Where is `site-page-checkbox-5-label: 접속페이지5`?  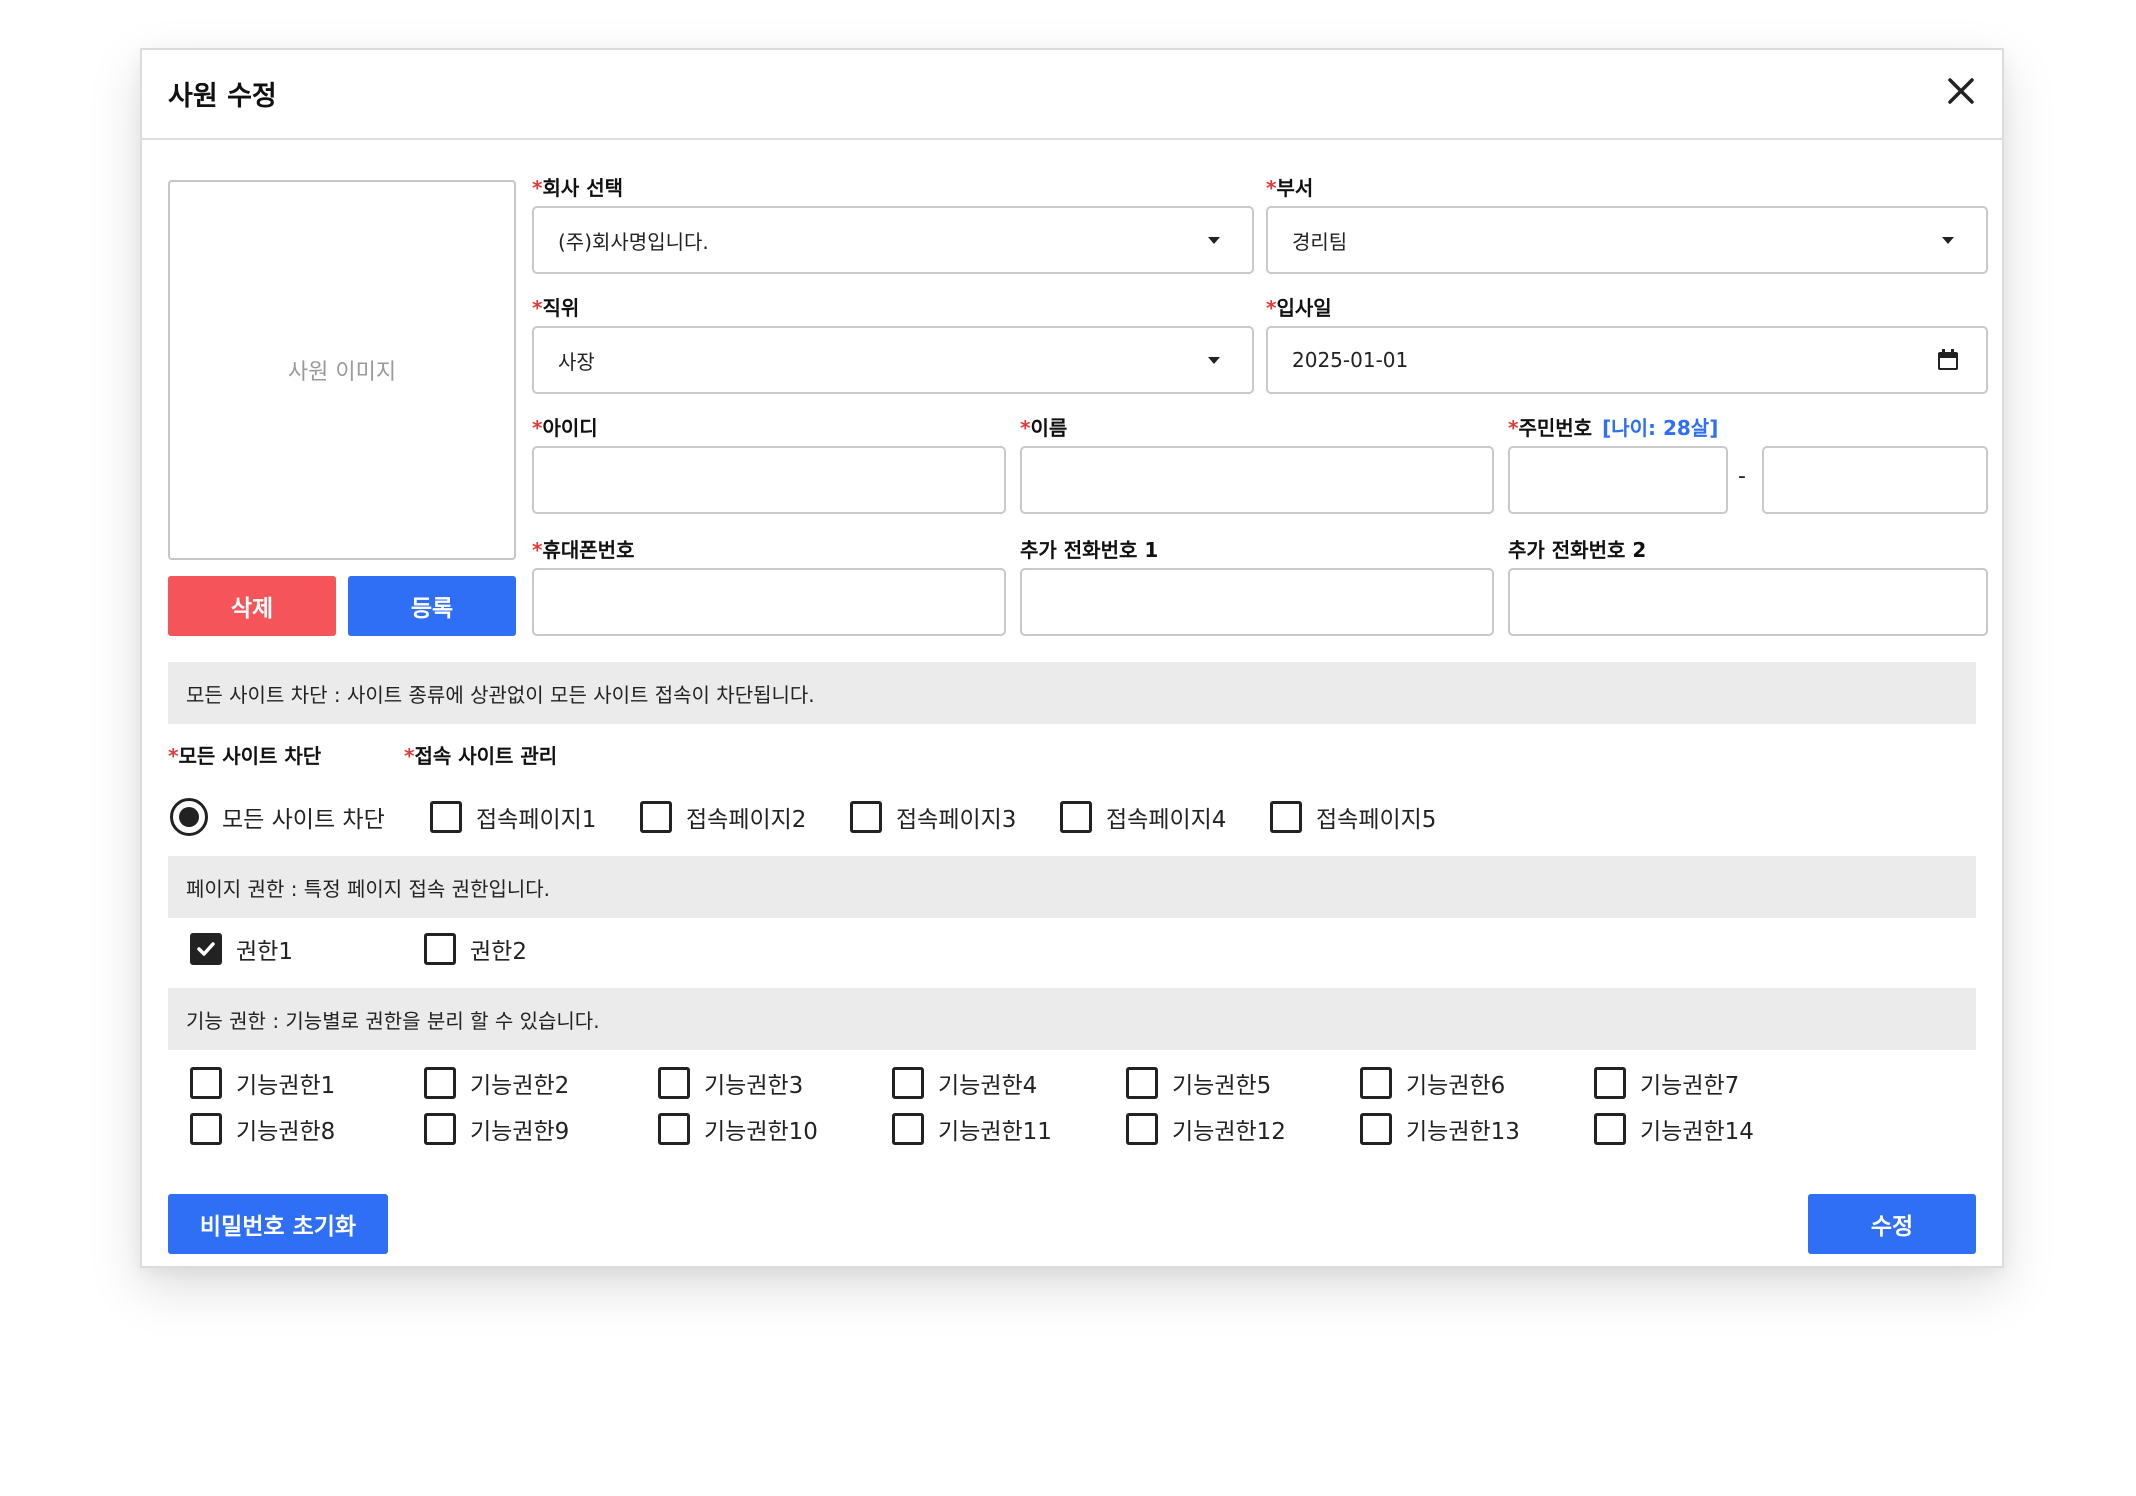 site-page-checkbox-5-label: 접속페이지5 is located at coordinates (1376, 820).